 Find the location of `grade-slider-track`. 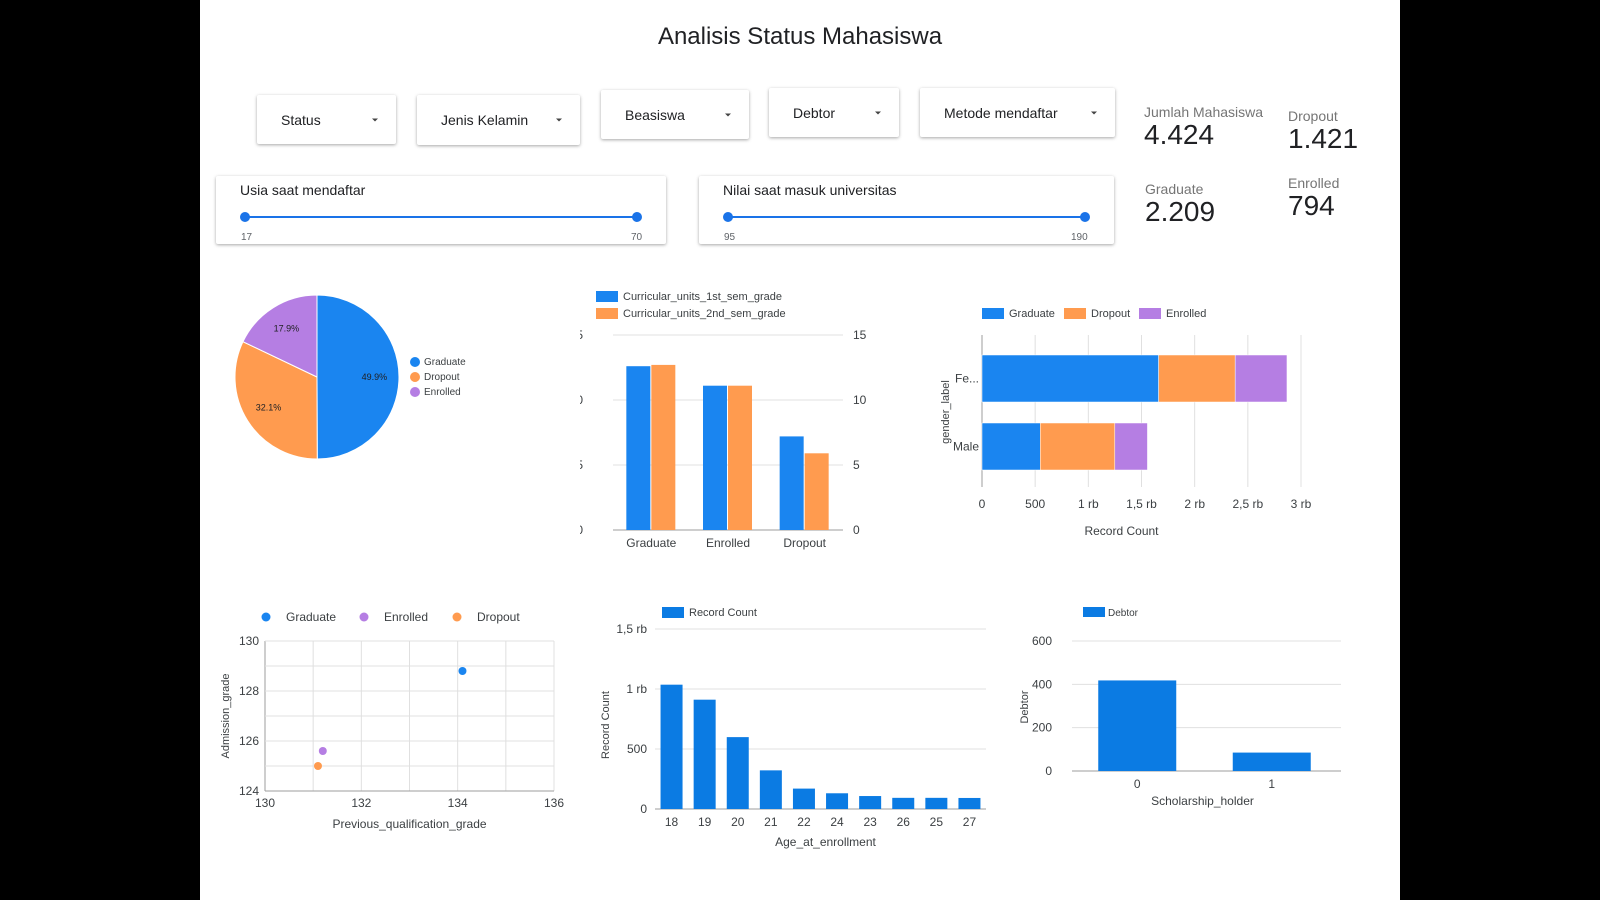

grade-slider-track is located at coordinates (906, 217).